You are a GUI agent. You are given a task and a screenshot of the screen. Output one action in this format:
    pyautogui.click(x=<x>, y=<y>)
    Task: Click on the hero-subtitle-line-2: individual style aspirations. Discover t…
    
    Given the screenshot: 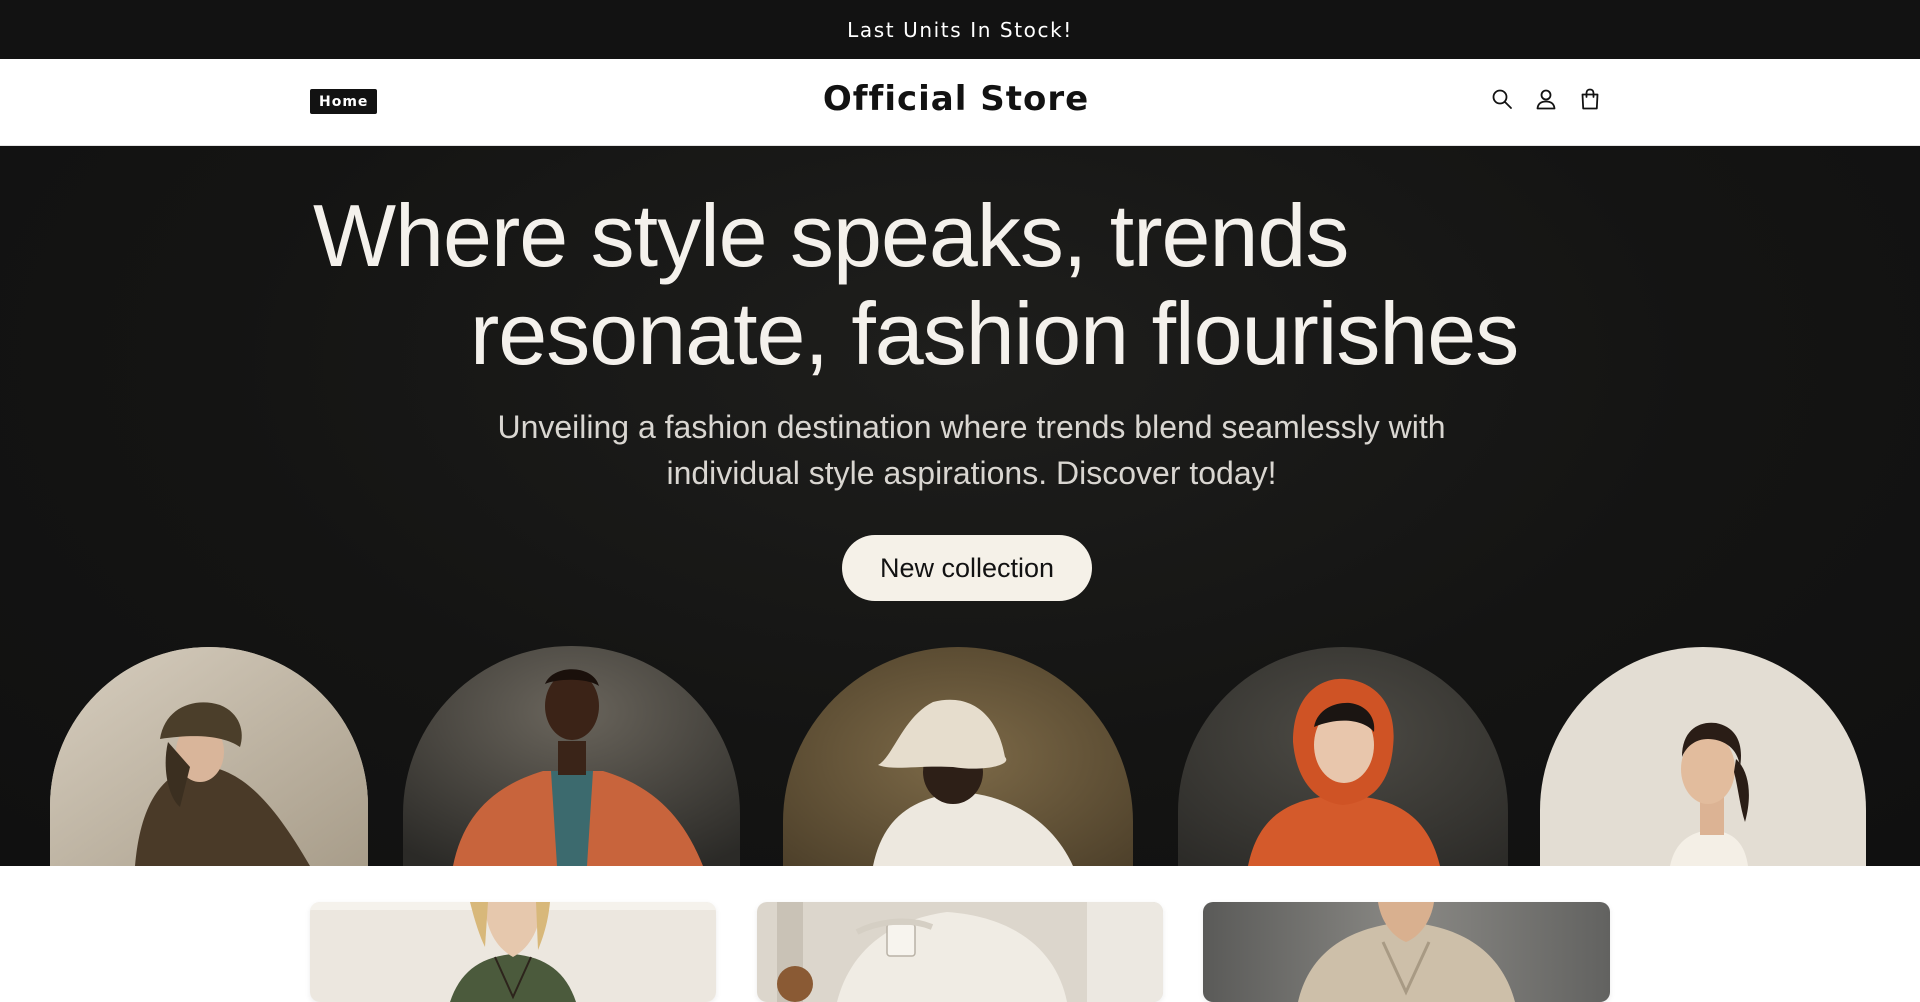 What is the action you would take?
    pyautogui.click(x=971, y=473)
    